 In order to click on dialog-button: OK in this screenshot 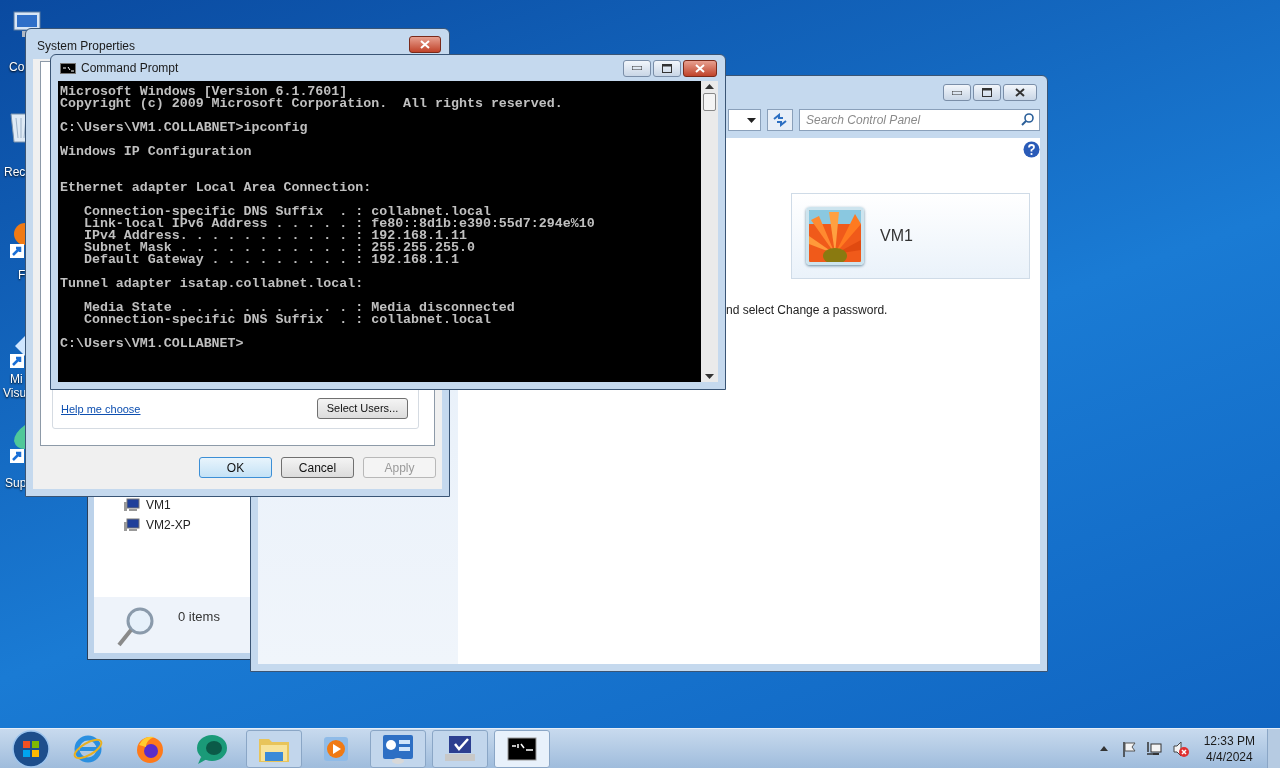, I will do `click(235, 467)`.